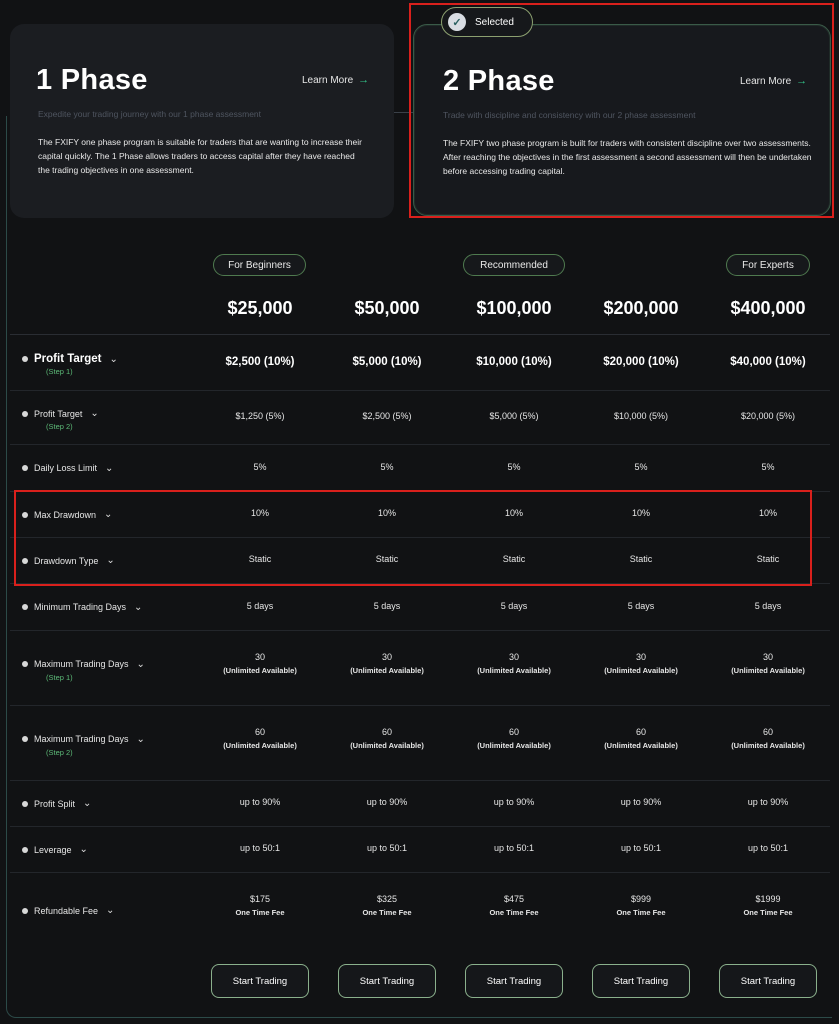 This screenshot has height=1024, width=839. I want to click on table-cell: $1999 One Time Fee, so click(768, 905).